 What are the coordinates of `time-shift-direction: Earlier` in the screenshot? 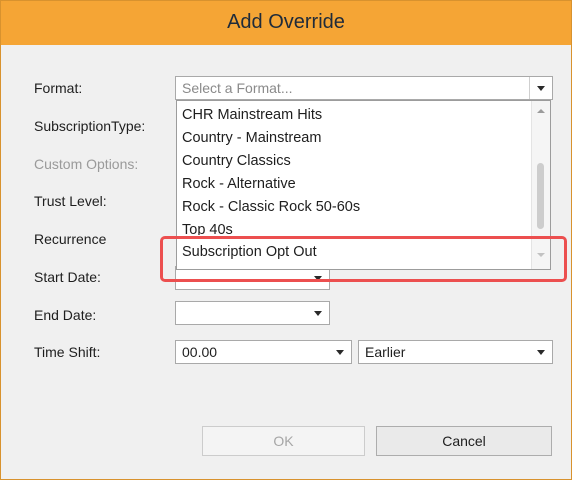 It's located at (385, 352).